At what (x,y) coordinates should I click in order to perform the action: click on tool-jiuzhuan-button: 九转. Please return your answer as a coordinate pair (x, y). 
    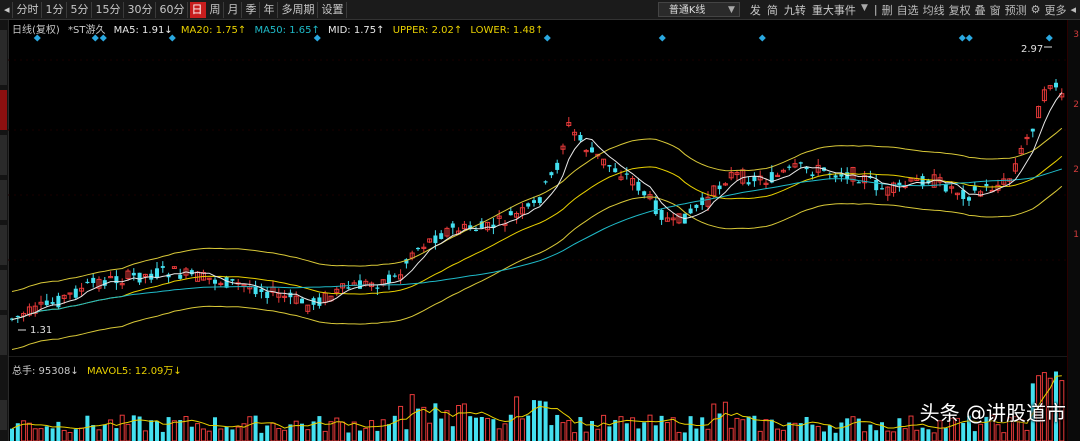
    Looking at the image, I should click on (795, 10).